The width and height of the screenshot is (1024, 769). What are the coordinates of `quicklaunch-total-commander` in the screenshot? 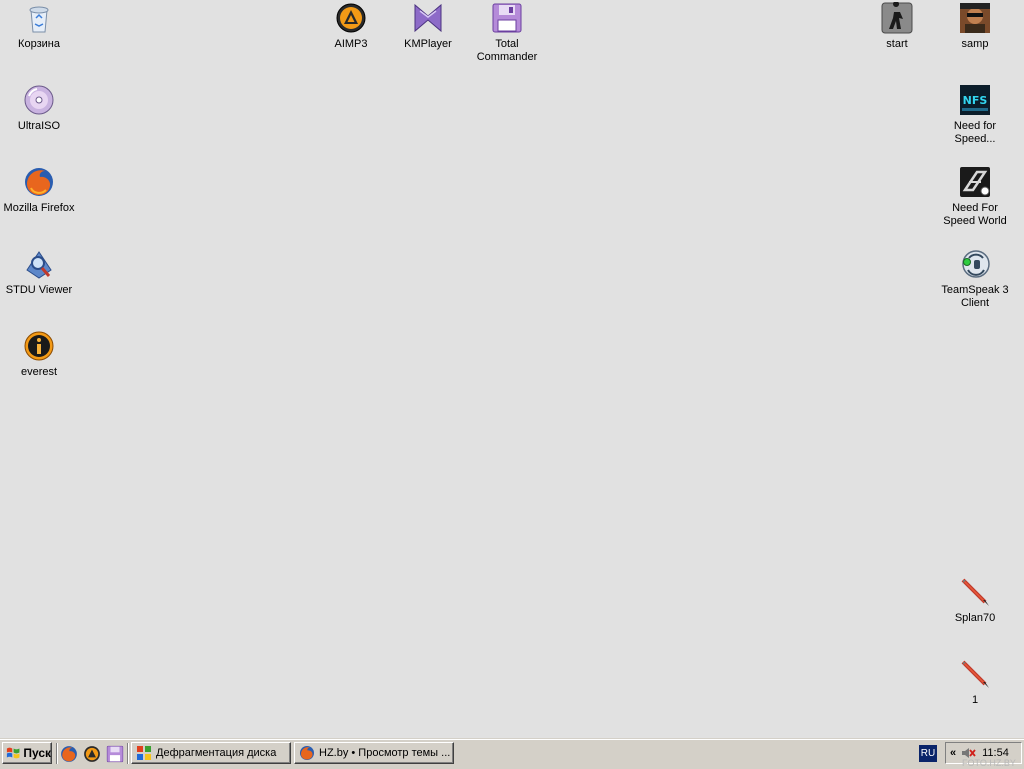 It's located at (115, 754).